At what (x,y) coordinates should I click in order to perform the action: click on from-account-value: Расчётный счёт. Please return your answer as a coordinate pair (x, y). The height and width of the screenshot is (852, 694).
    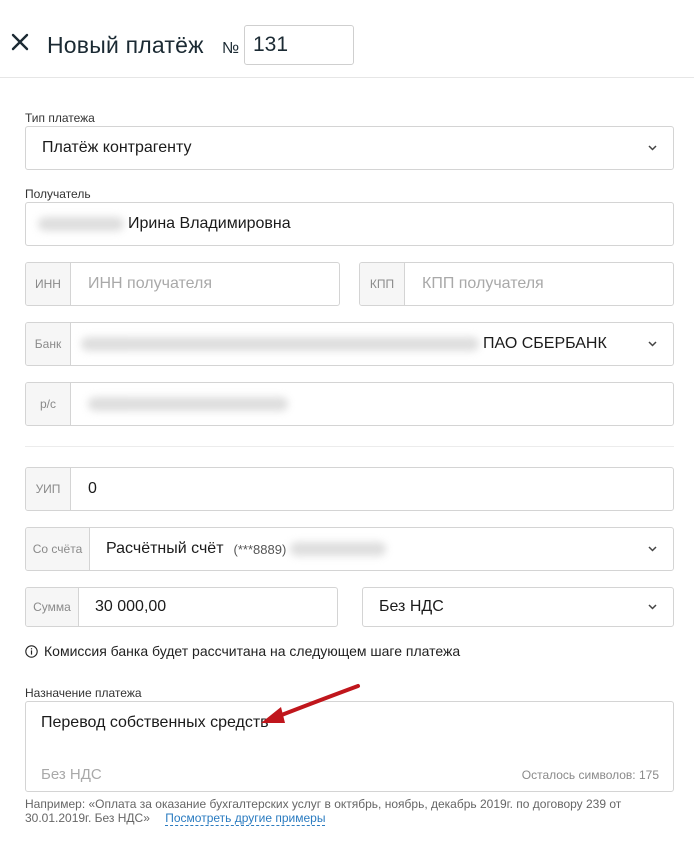
    Looking at the image, I should click on (165, 548).